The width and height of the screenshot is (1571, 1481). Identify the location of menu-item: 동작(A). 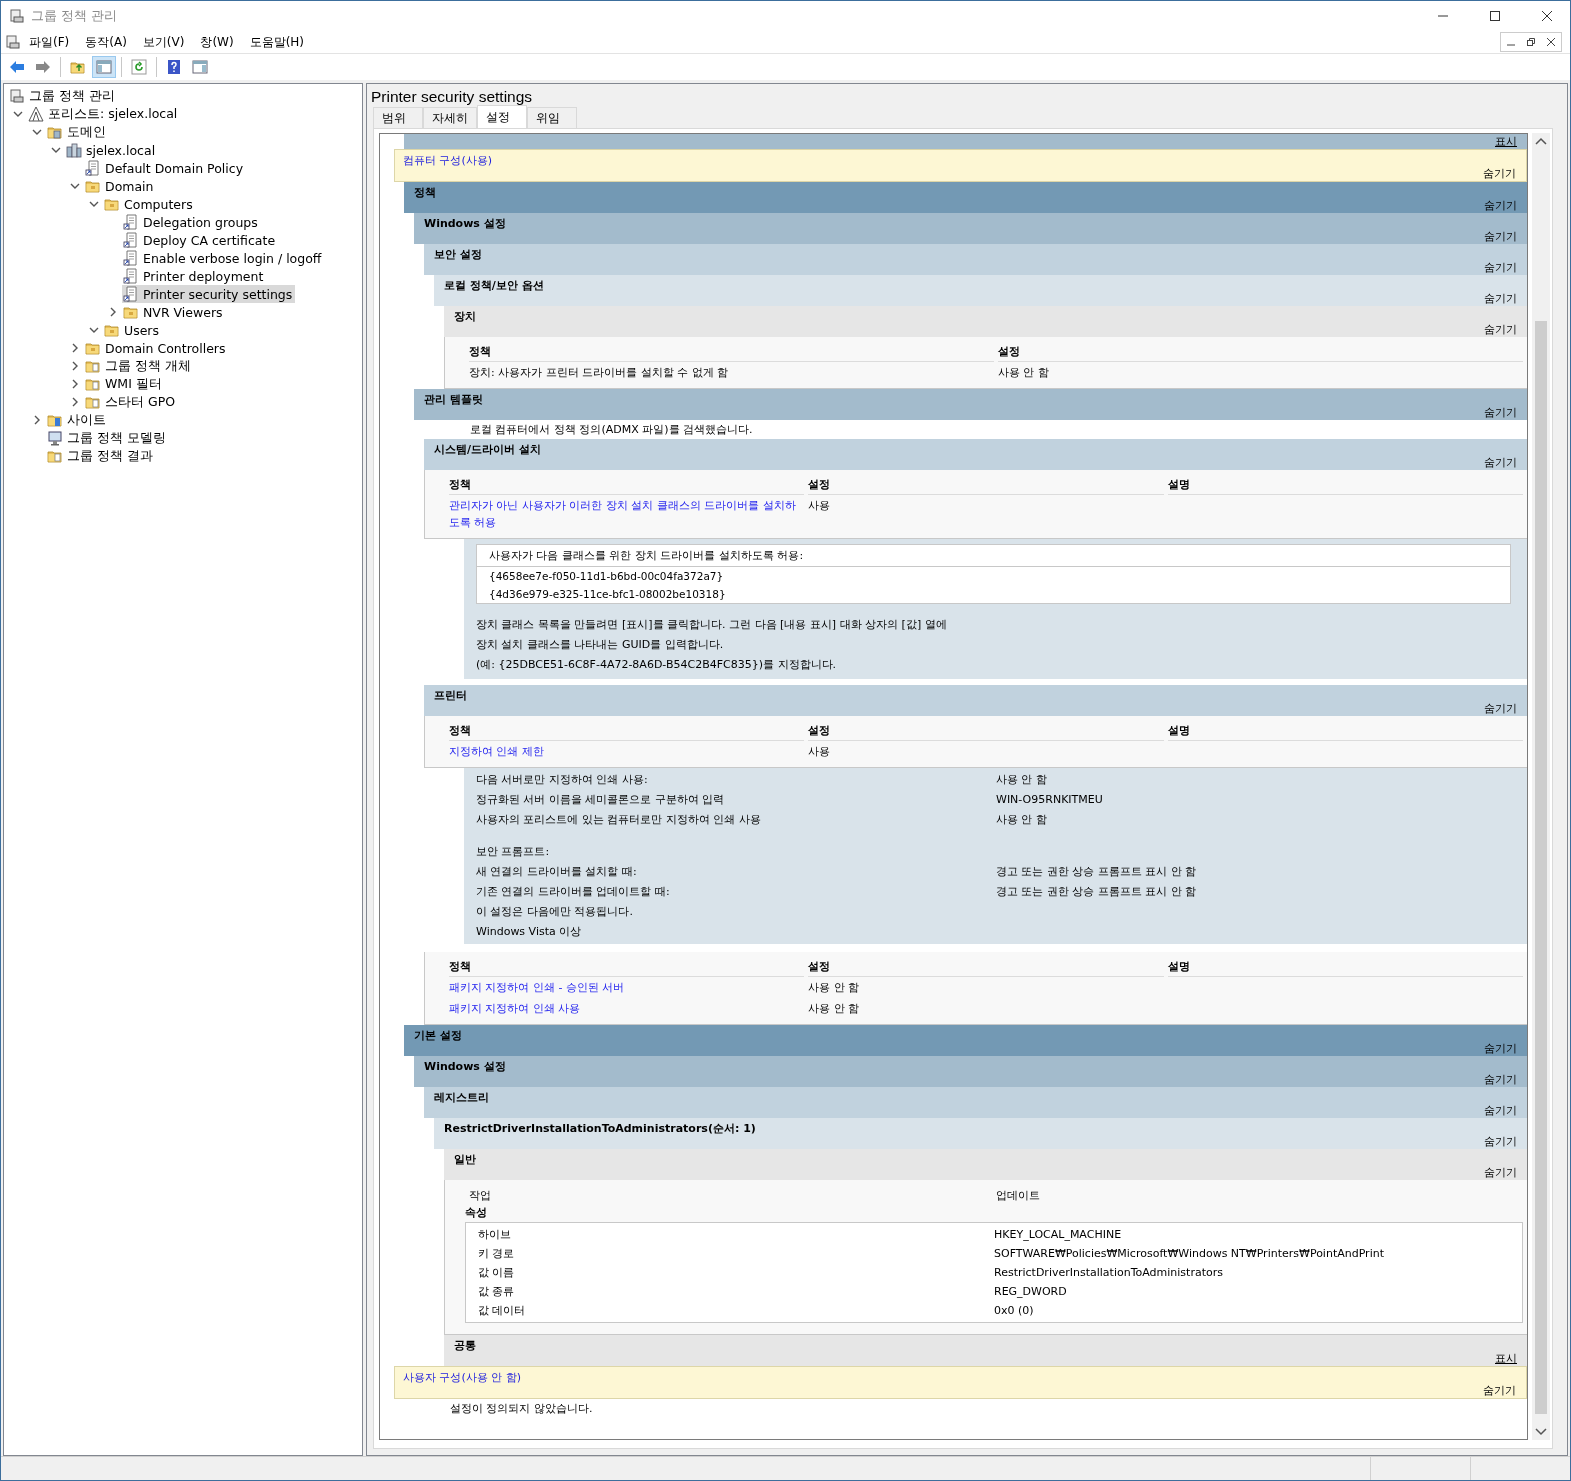
(106, 42).